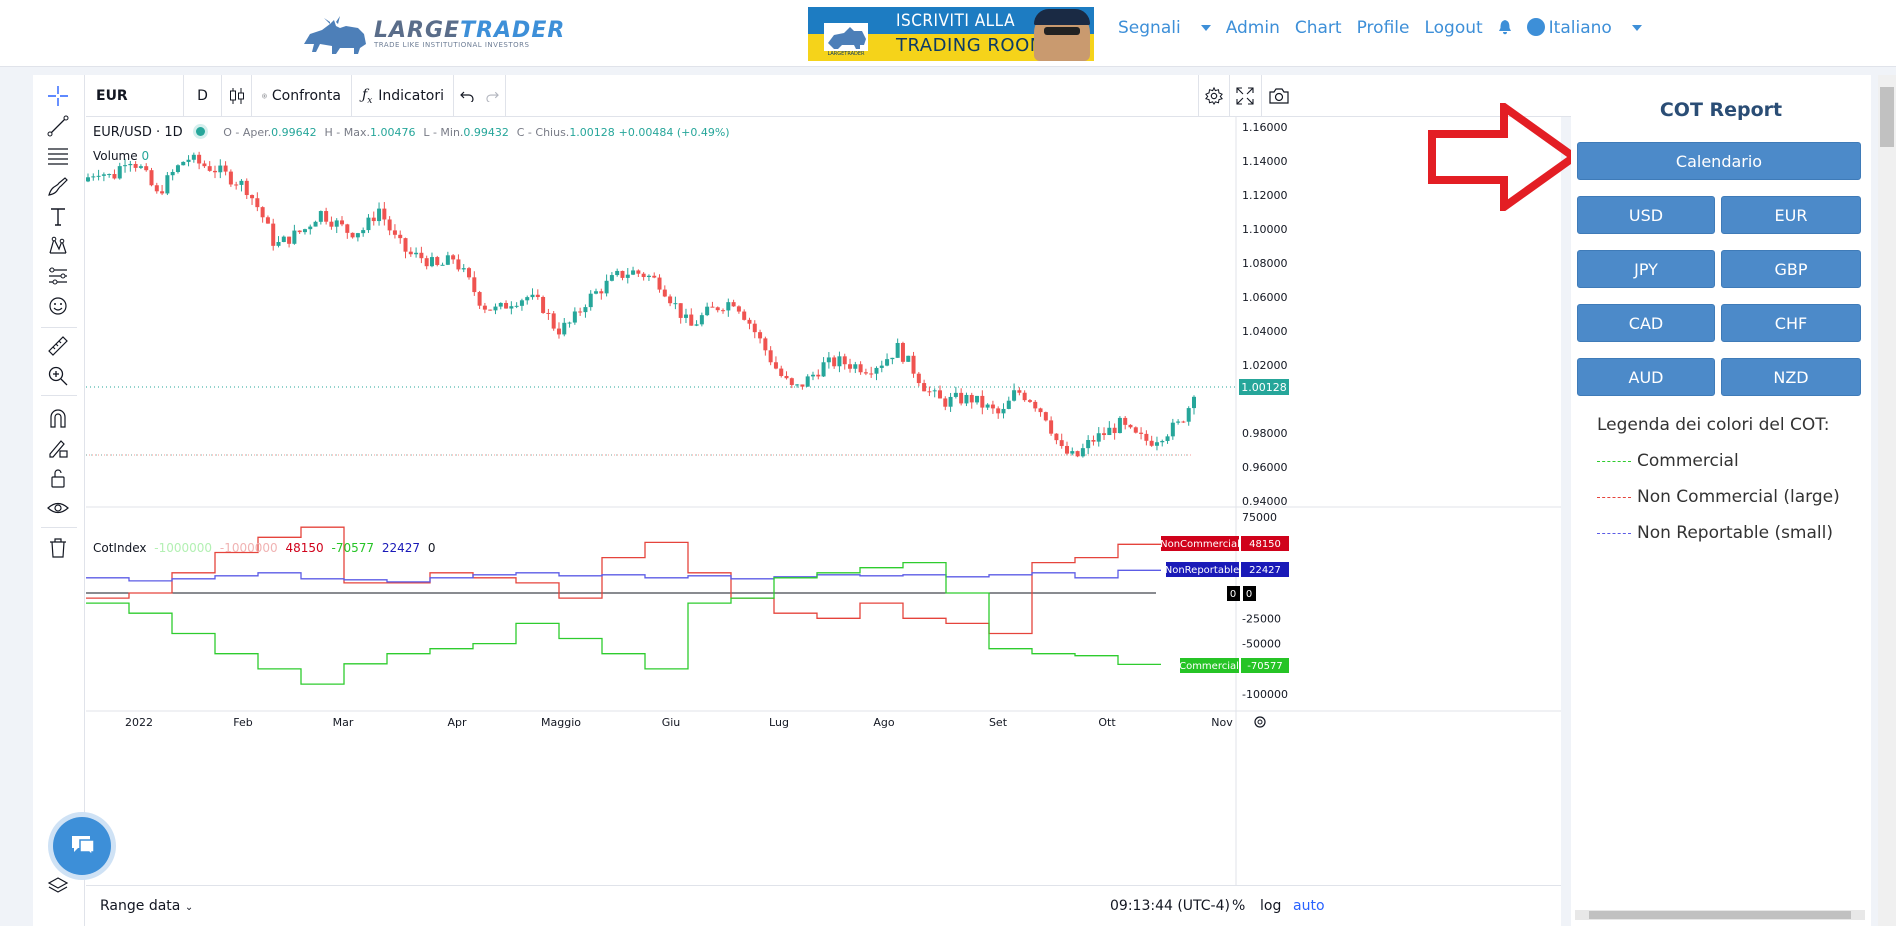 The image size is (1896, 926). Describe the element at coordinates (58, 548) in the screenshot. I see `trash-icon` at that location.